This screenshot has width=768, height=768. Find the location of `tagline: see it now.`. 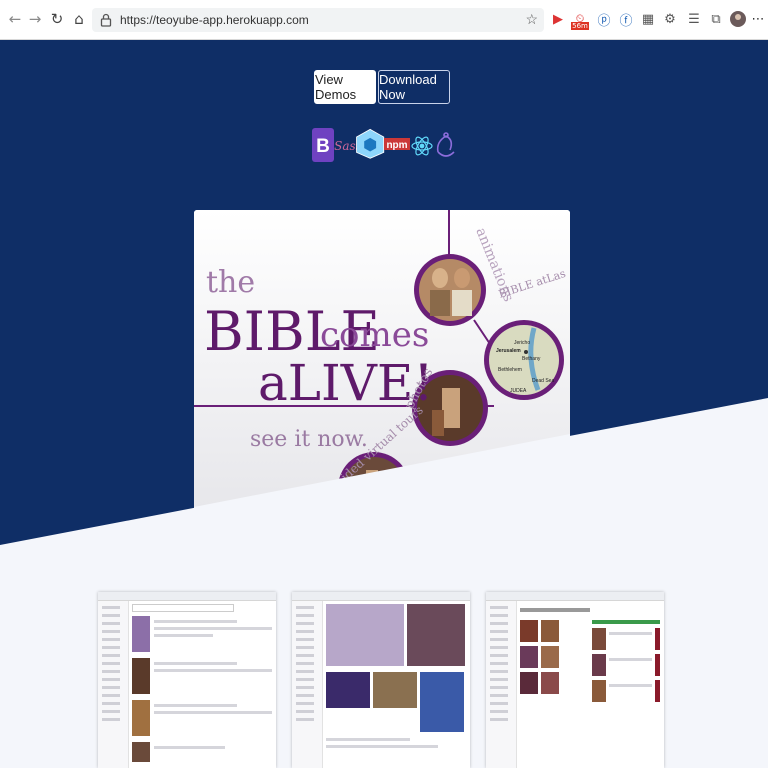

tagline: see it now. is located at coordinates (309, 439).